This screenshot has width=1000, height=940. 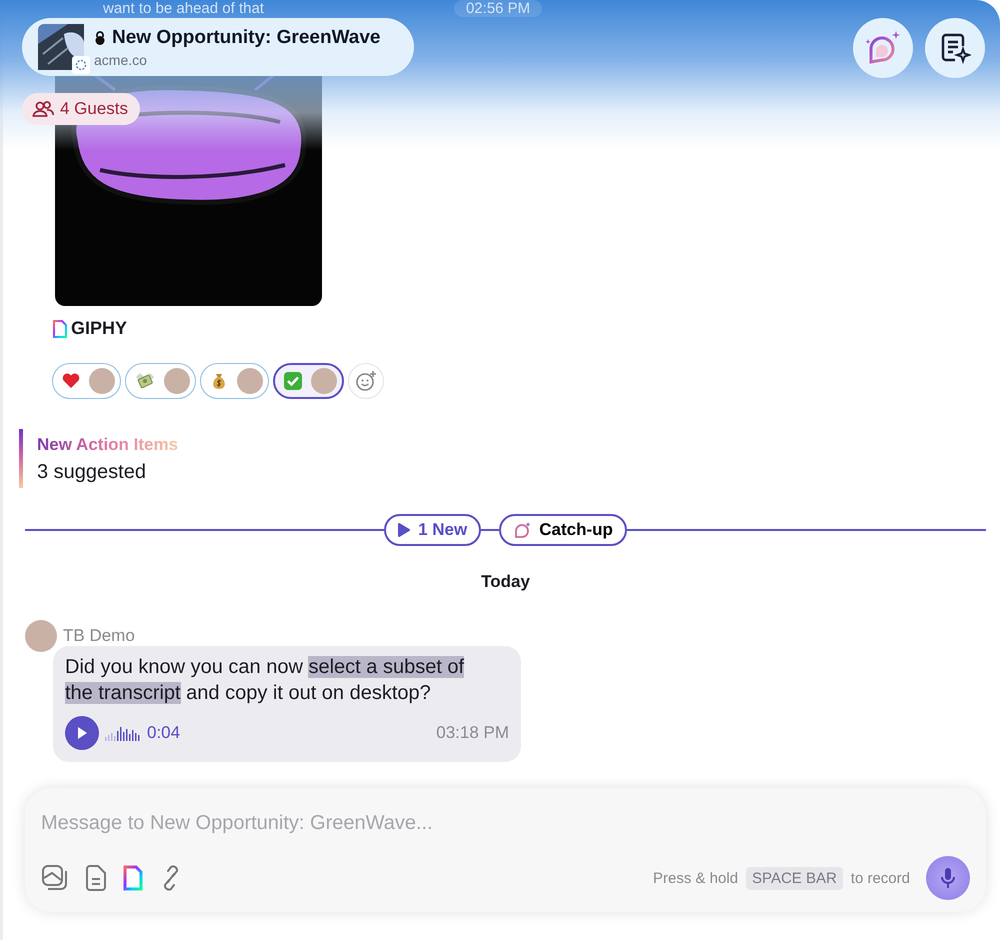 What do you see at coordinates (92, 472) in the screenshot?
I see `action-items-count: 3 suggested` at bounding box center [92, 472].